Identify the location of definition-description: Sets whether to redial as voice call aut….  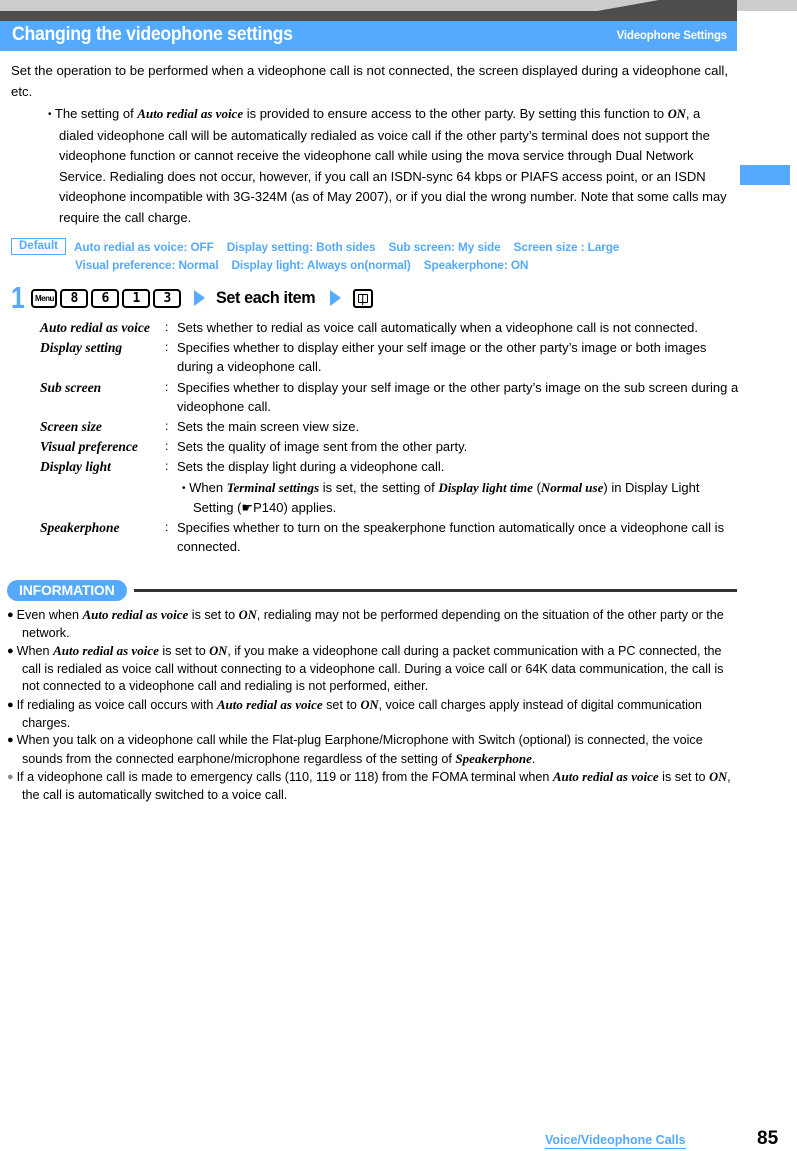
(438, 327).